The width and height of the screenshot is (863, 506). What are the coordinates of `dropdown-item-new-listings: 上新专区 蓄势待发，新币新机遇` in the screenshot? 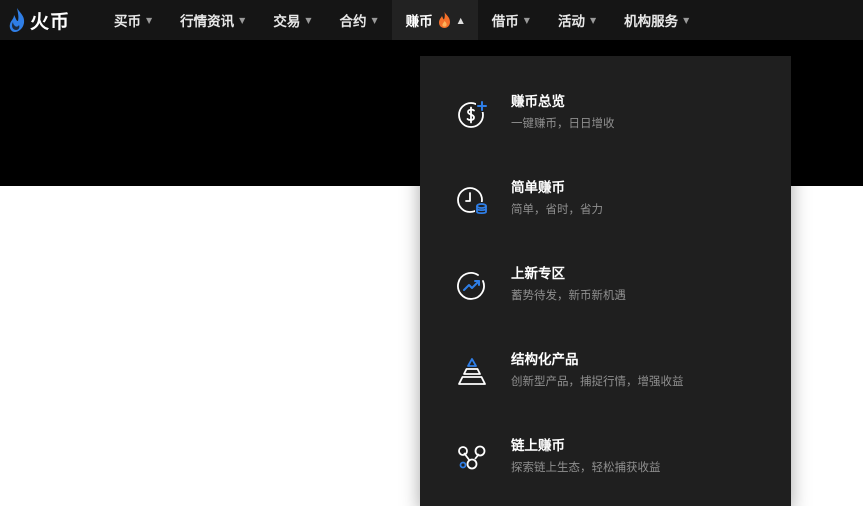 It's located at (605, 287).